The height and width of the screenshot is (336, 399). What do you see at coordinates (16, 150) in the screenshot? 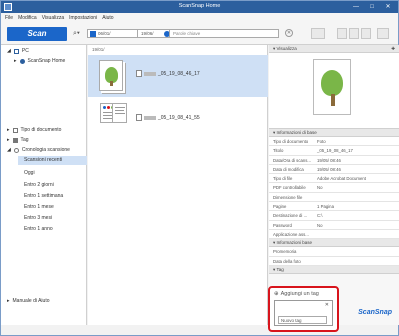
I see `clock-icon` at bounding box center [16, 150].